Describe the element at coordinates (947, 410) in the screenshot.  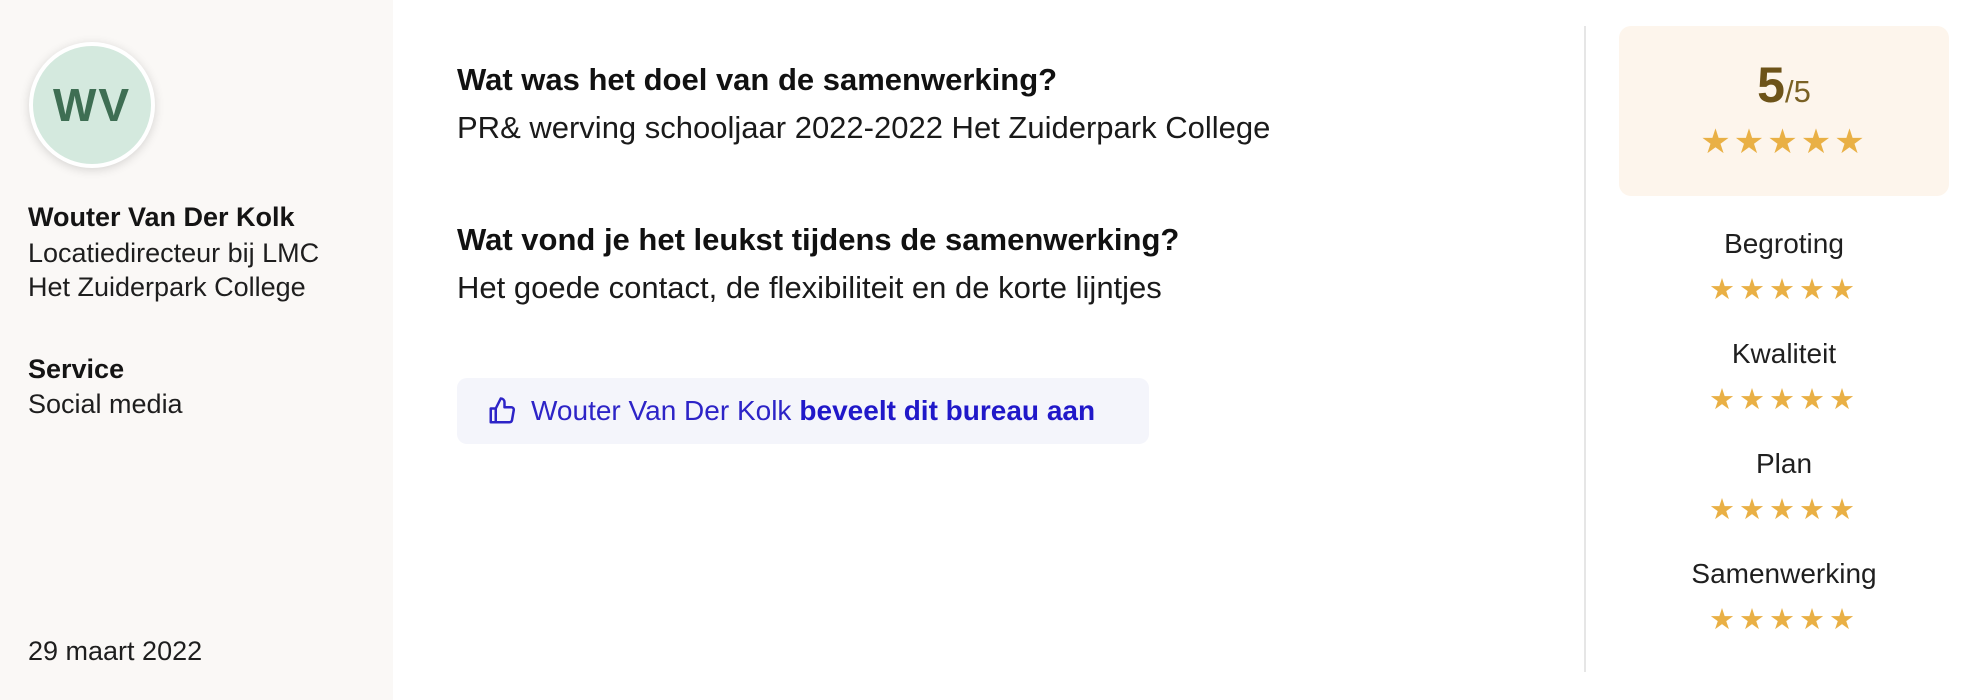
I see `recommendation-text: beveelt dit bureau aan` at that location.